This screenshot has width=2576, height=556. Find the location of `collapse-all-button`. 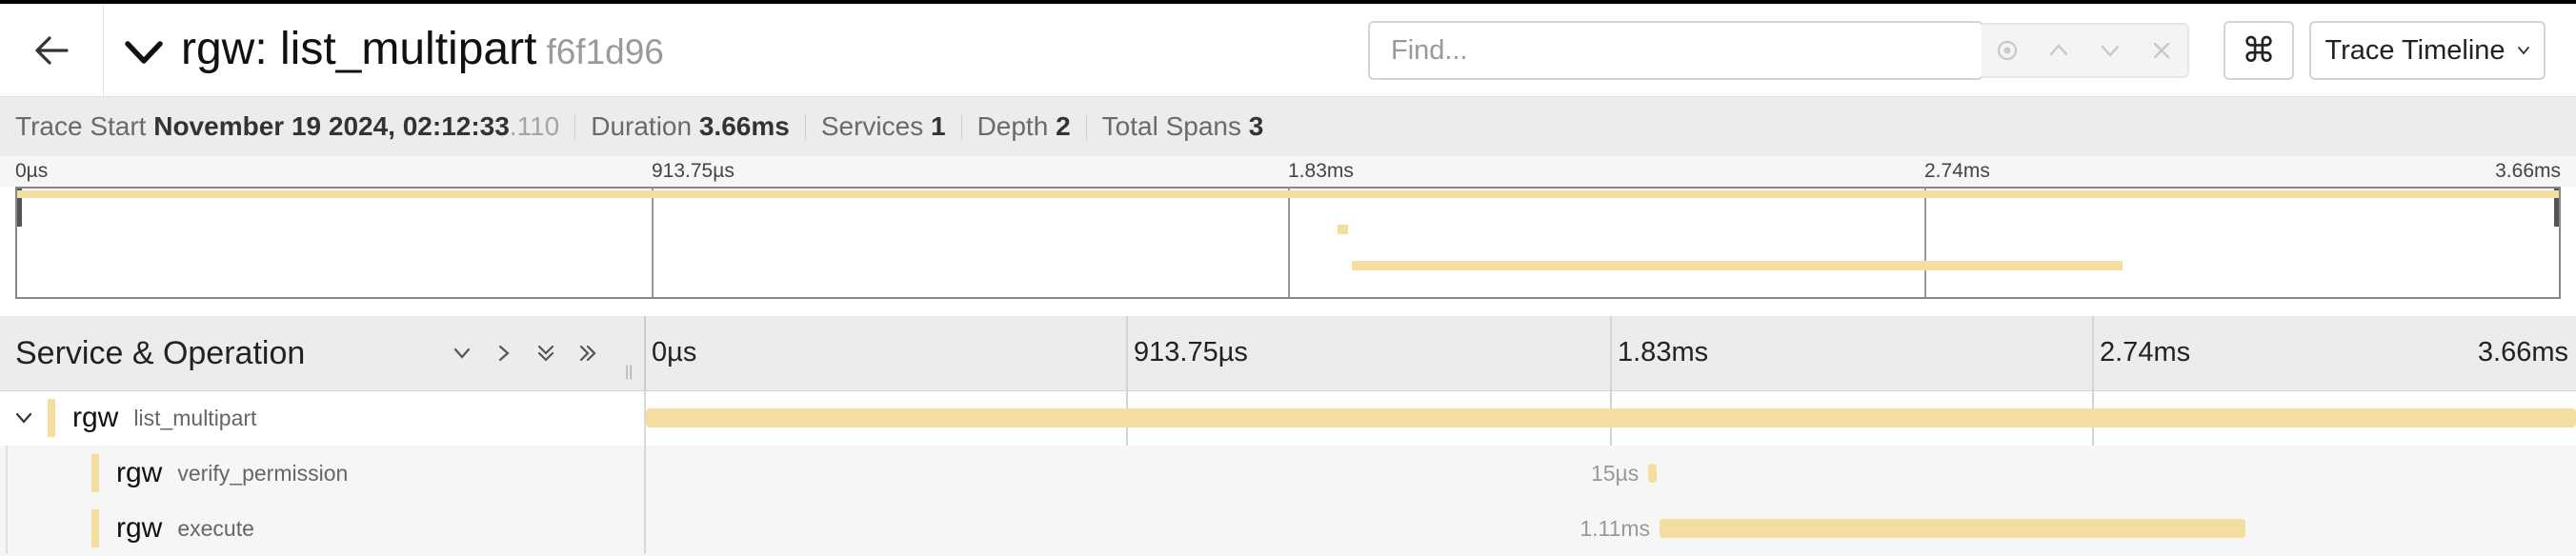

collapse-all-button is located at coordinates (546, 353).